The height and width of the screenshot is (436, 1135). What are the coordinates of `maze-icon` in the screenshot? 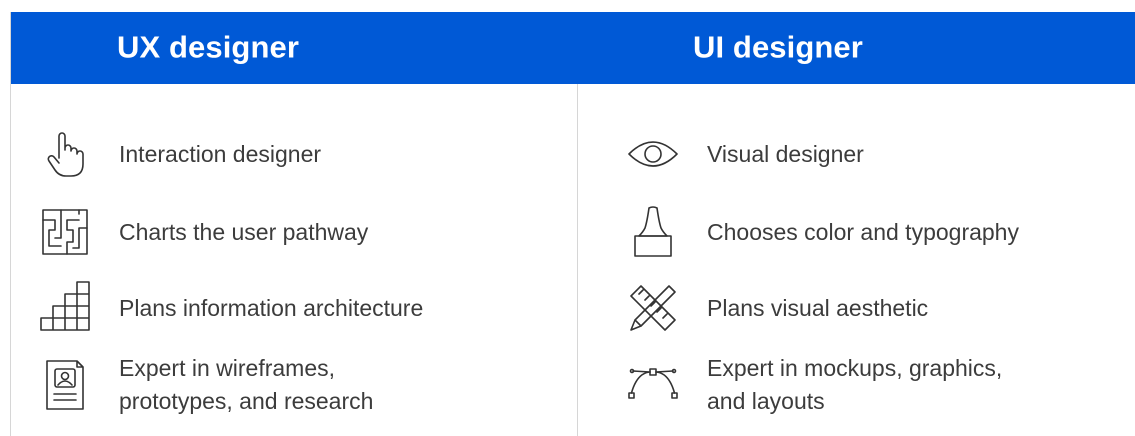 It's located at (65, 232).